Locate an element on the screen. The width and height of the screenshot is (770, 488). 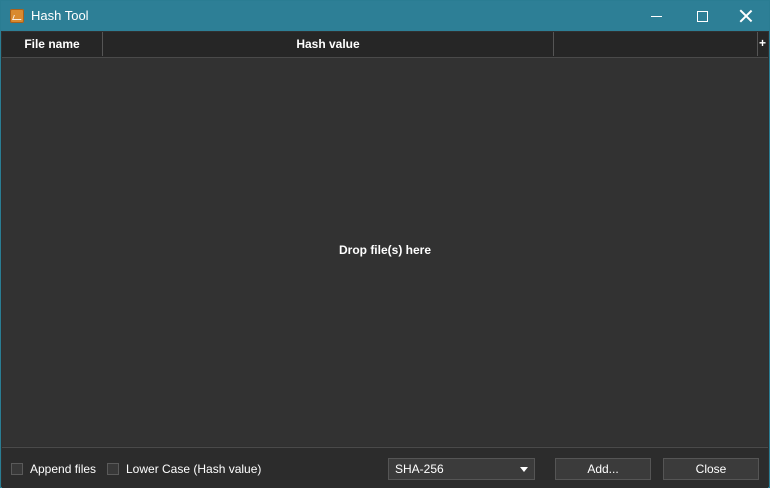
maximize-icon is located at coordinates (702, 16).